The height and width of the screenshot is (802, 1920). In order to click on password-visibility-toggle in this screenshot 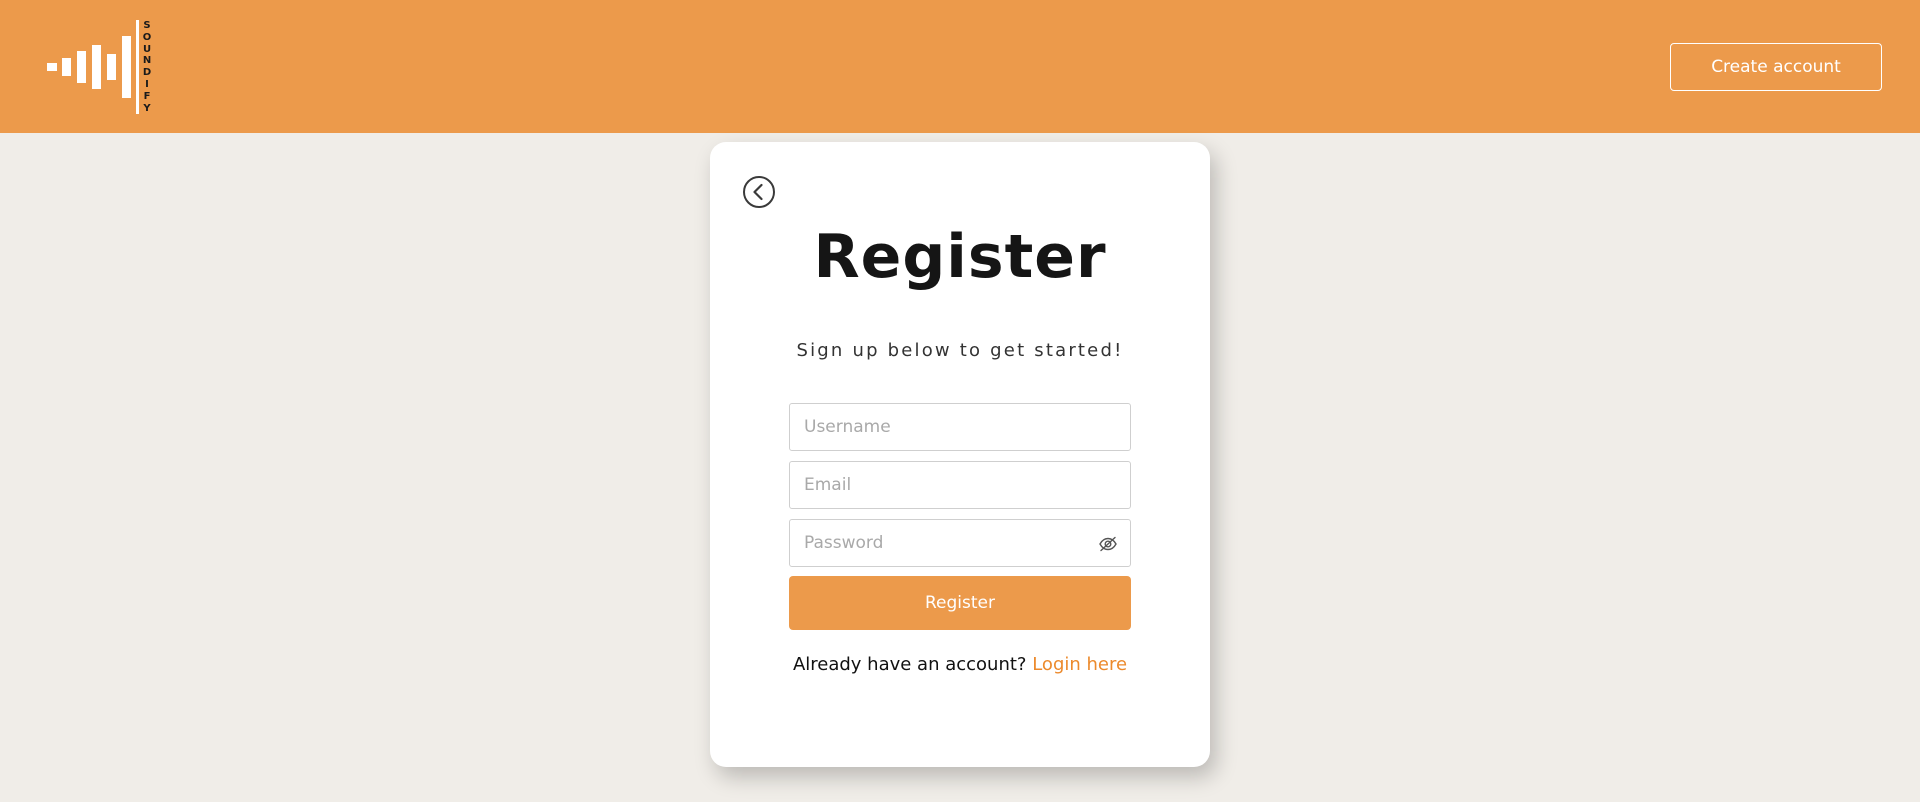, I will do `click(1108, 544)`.